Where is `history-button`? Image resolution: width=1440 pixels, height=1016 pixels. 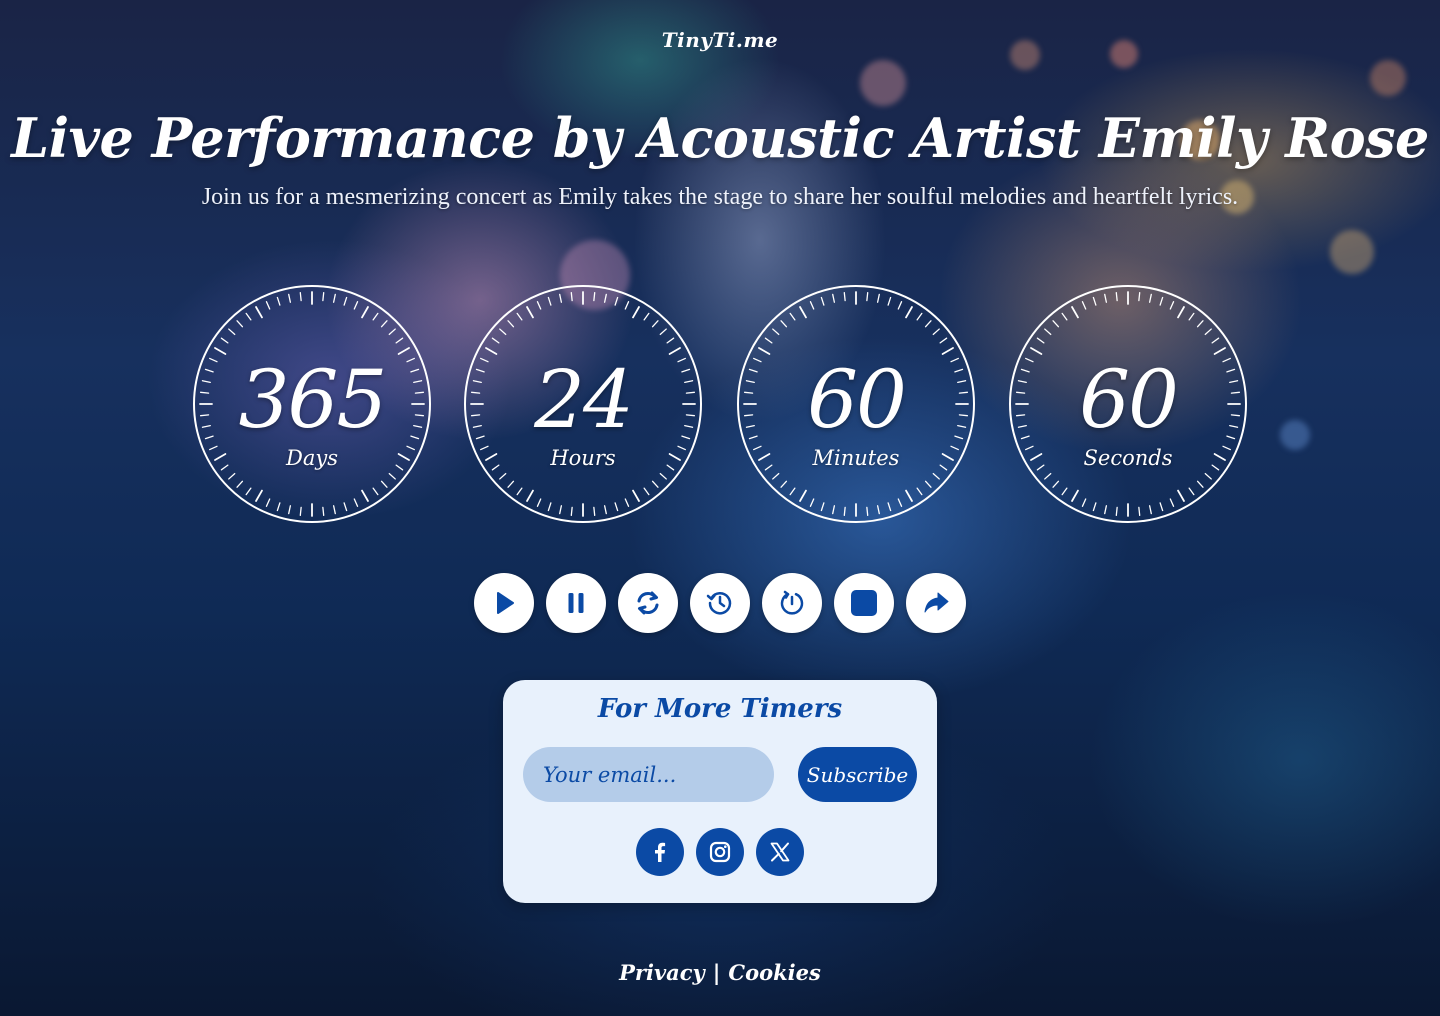
history-button is located at coordinates (720, 603).